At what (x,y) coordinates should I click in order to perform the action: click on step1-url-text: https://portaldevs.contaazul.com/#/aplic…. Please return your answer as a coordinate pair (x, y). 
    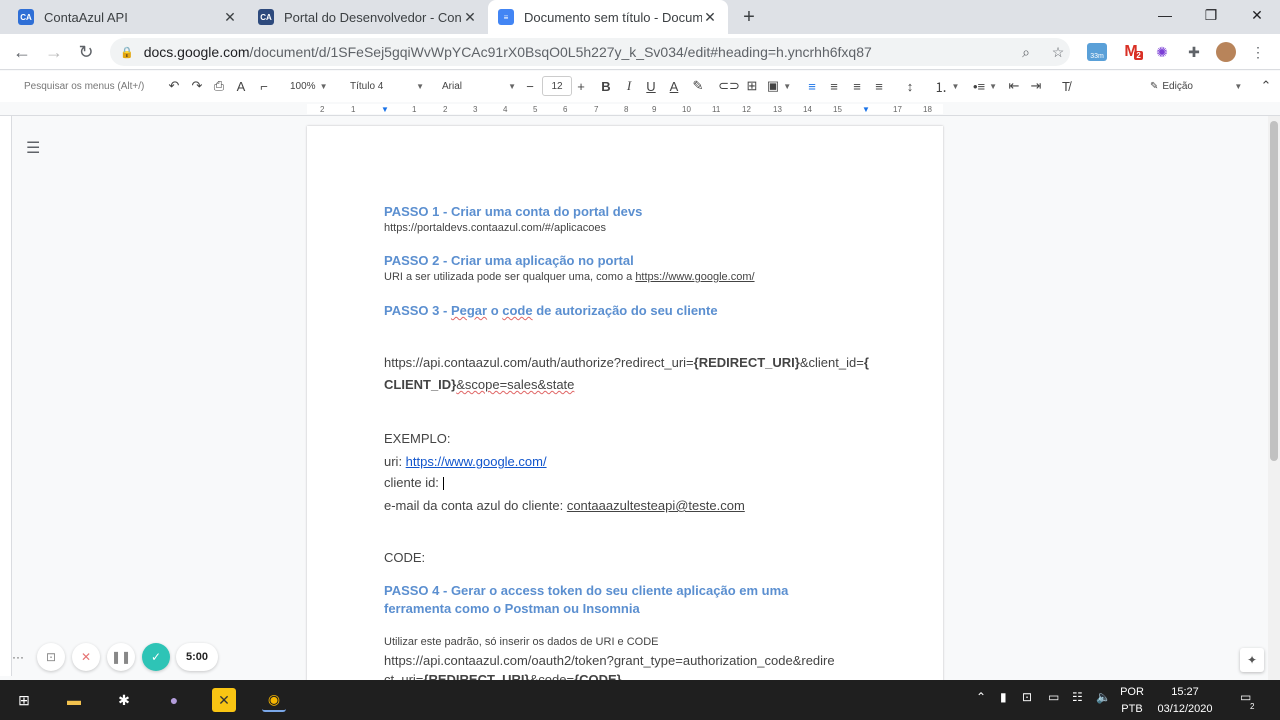
    Looking at the image, I should click on (495, 228).